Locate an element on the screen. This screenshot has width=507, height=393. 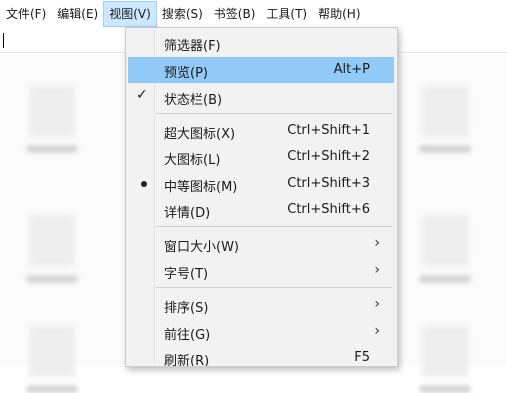
menu-bookmarks: 书签(B) is located at coordinates (235, 14).